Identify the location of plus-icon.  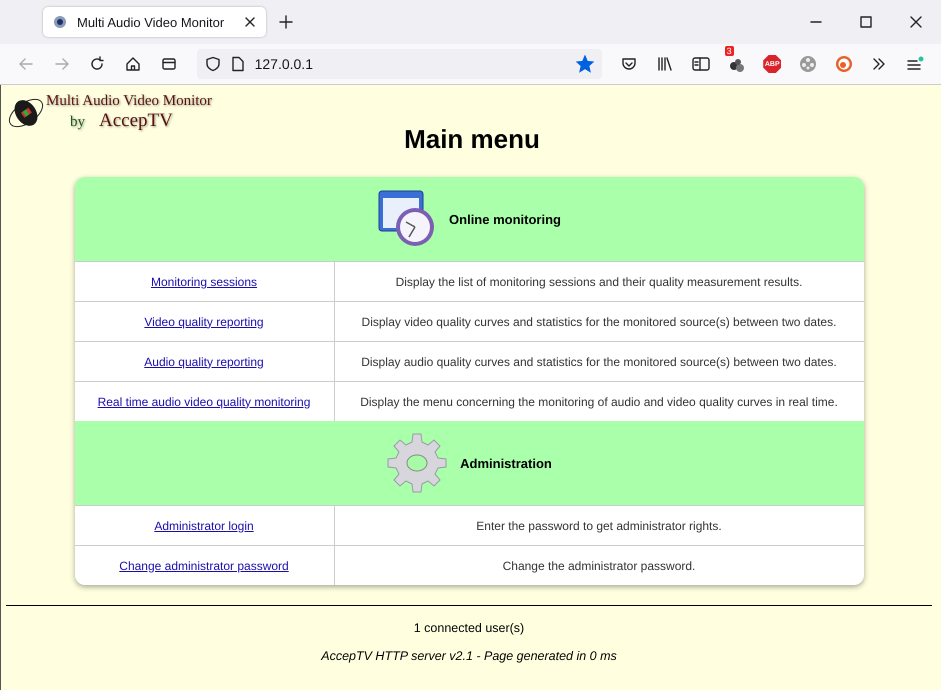
(286, 22).